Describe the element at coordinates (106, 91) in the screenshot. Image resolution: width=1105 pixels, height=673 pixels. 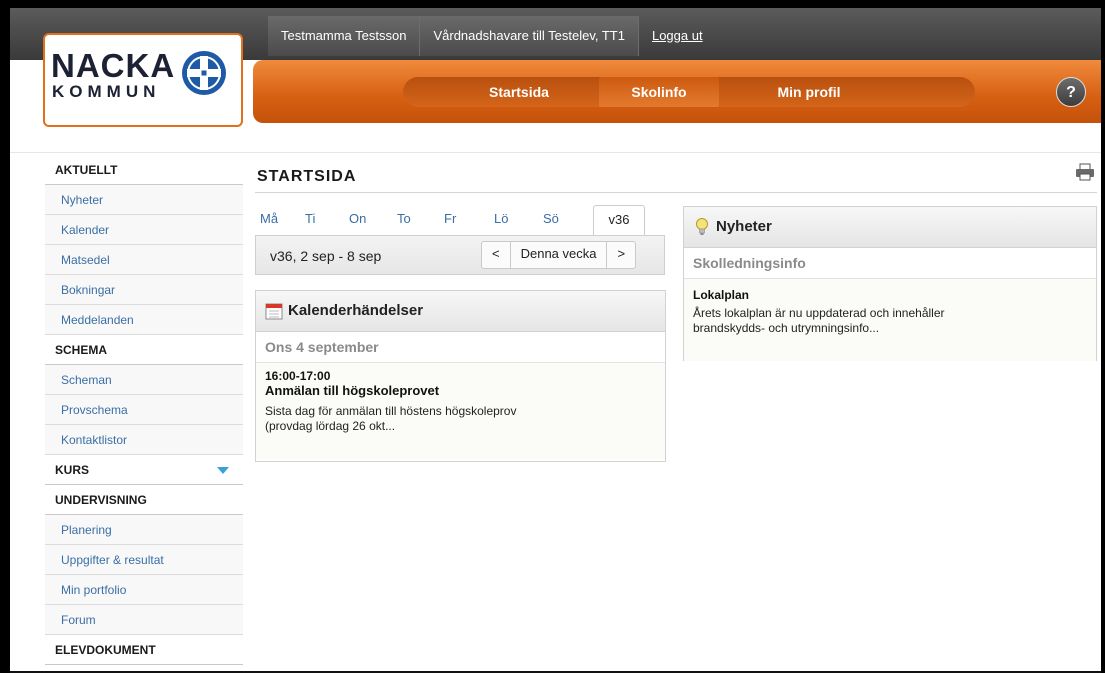
I see `logo-text-kommun: KOMMUN` at that location.